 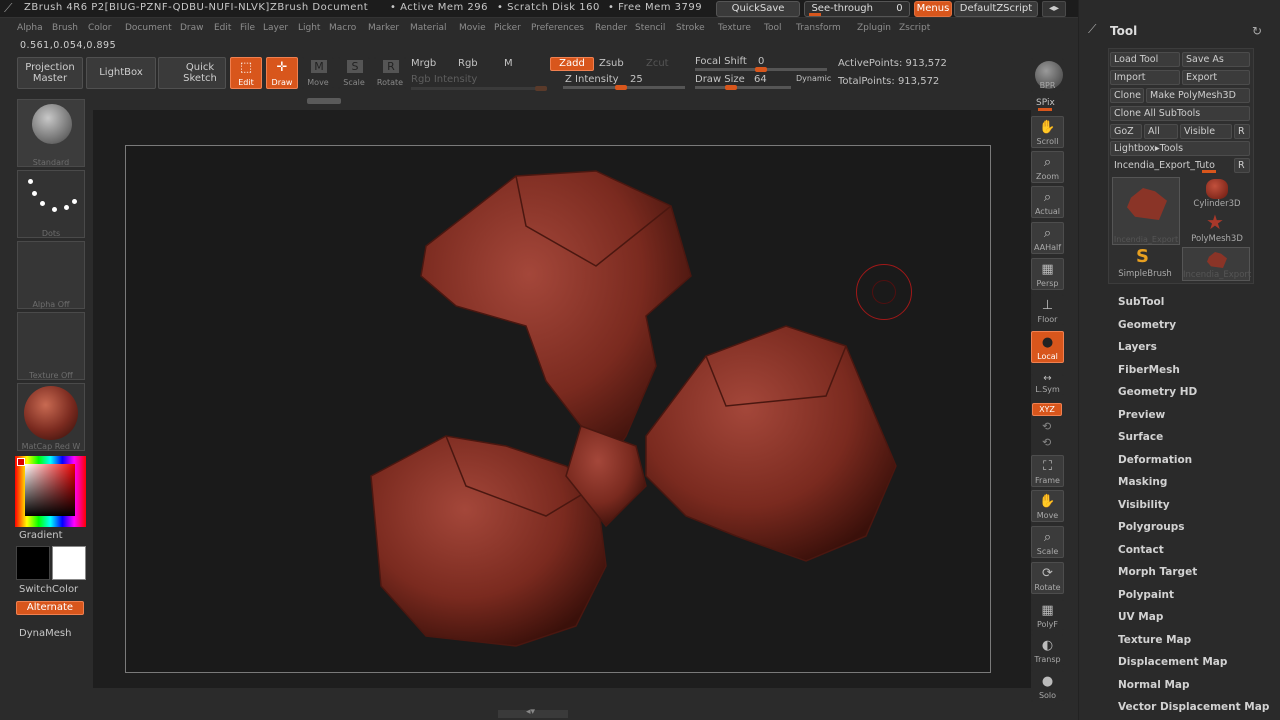 What do you see at coordinates (1126, 131) in the screenshot?
I see `goz-button: GoZ` at bounding box center [1126, 131].